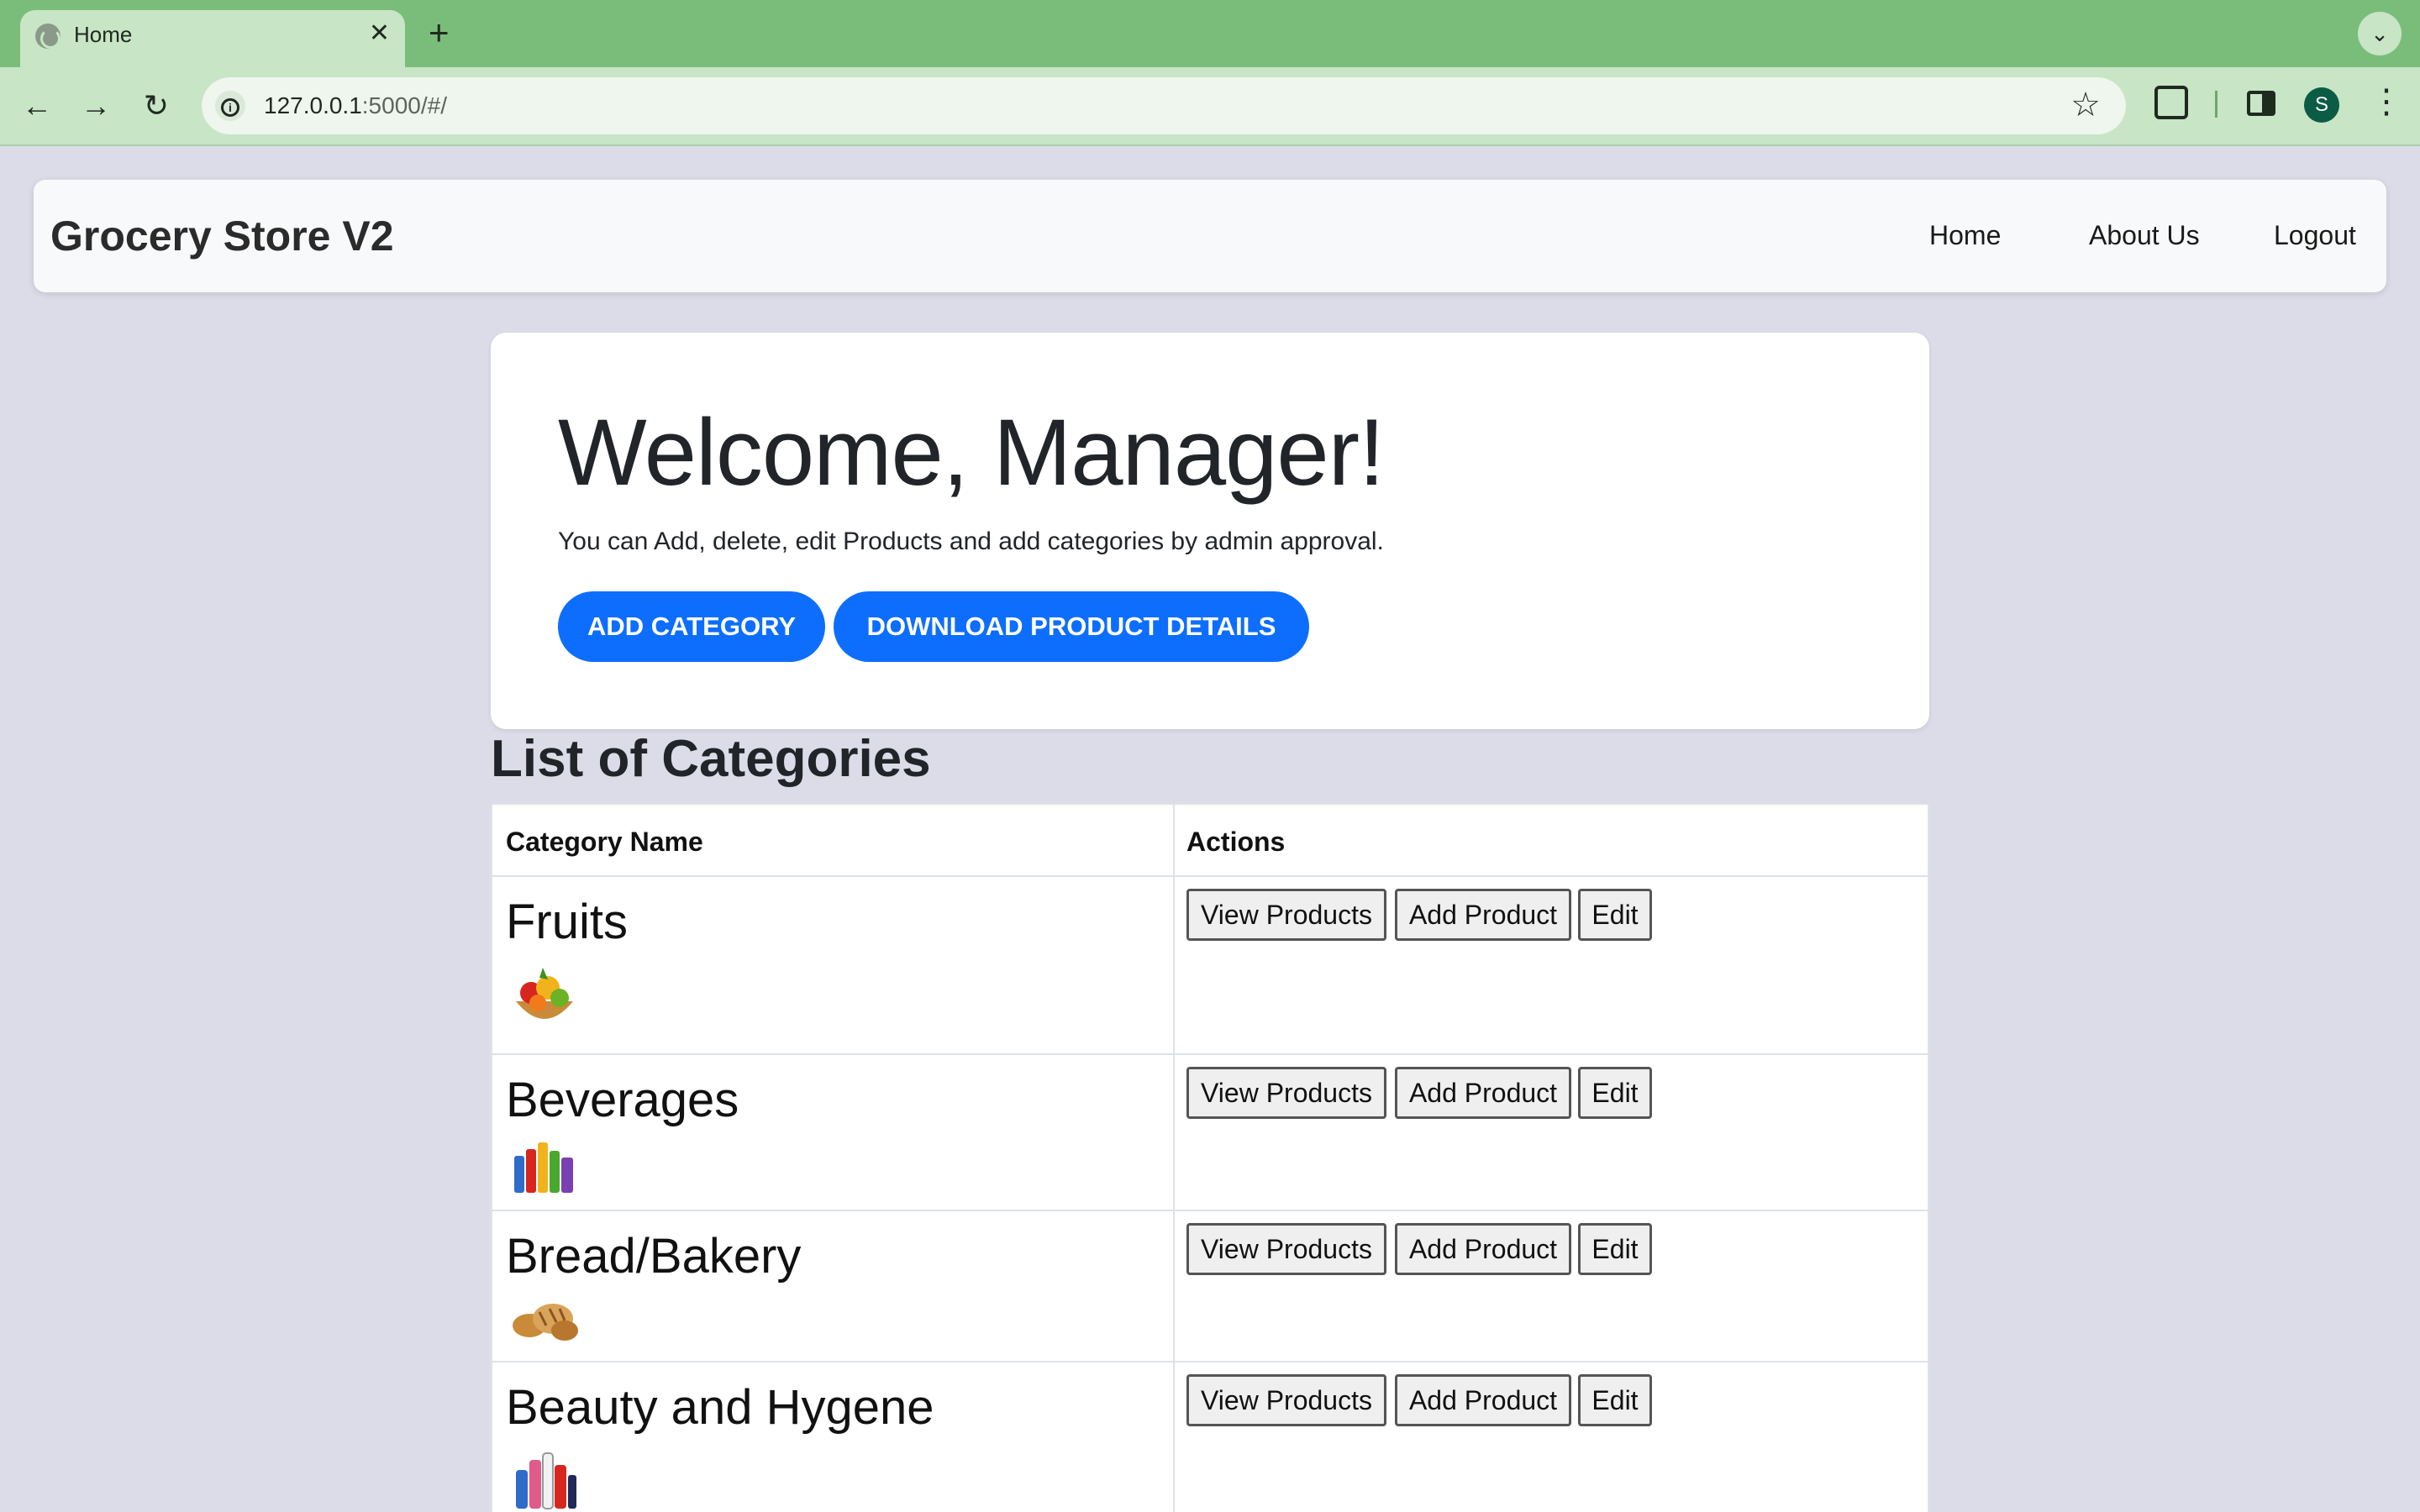  I want to click on category-name: Fruits, so click(567, 922).